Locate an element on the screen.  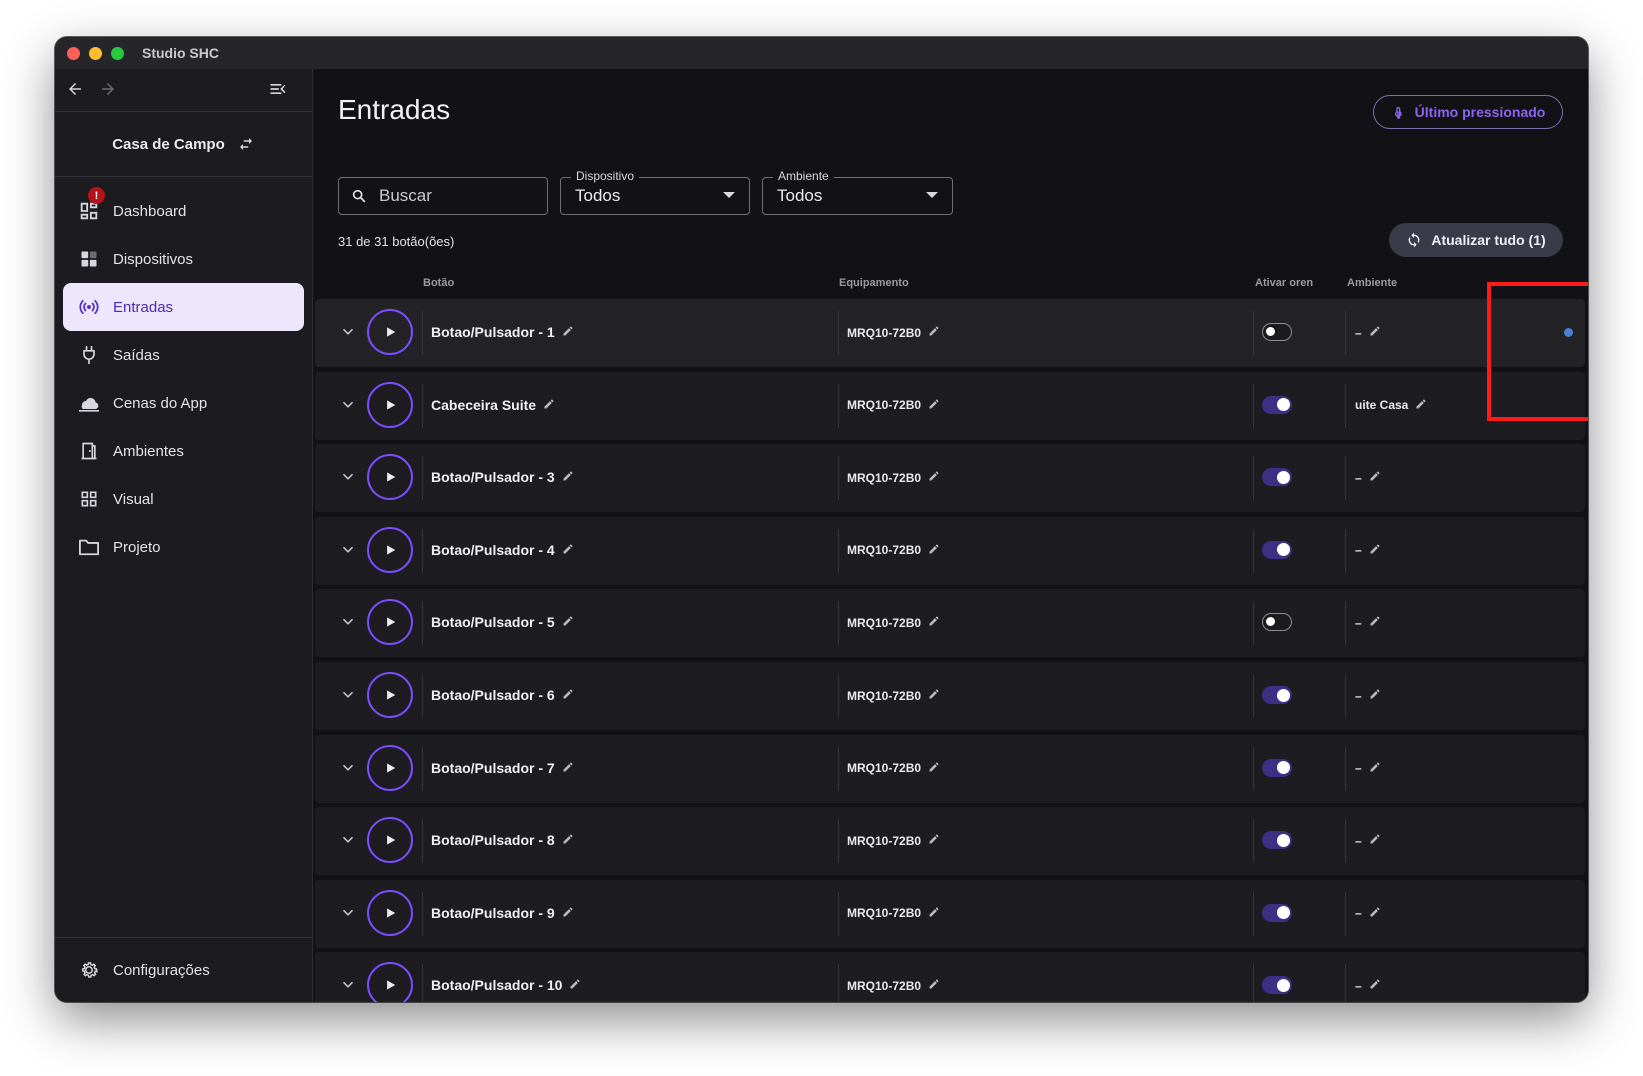
room-cell: – is located at coordinates (1368, 622).